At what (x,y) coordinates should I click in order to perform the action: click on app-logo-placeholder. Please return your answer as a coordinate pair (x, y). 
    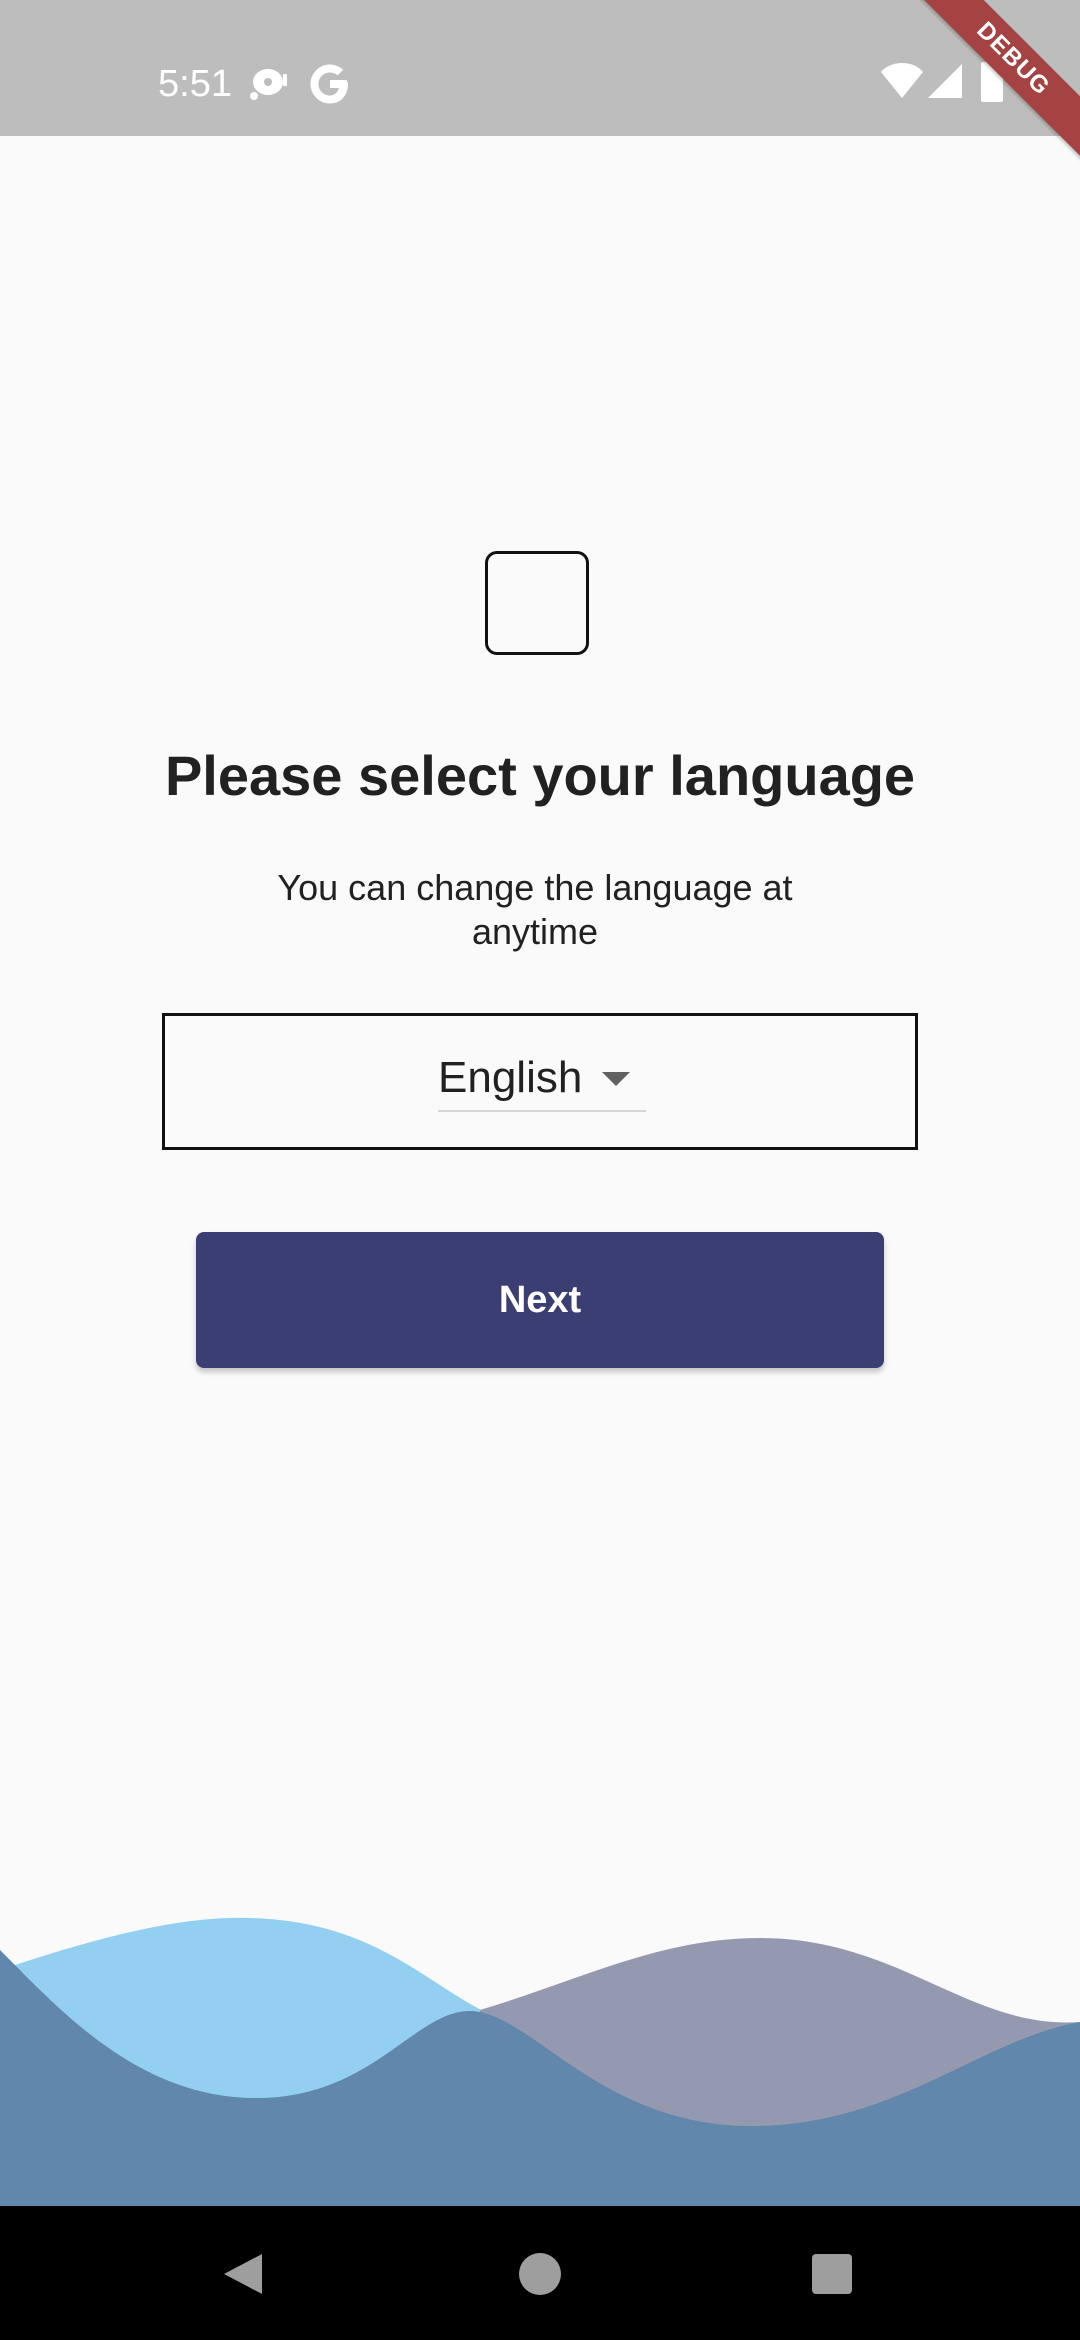
    Looking at the image, I should click on (537, 603).